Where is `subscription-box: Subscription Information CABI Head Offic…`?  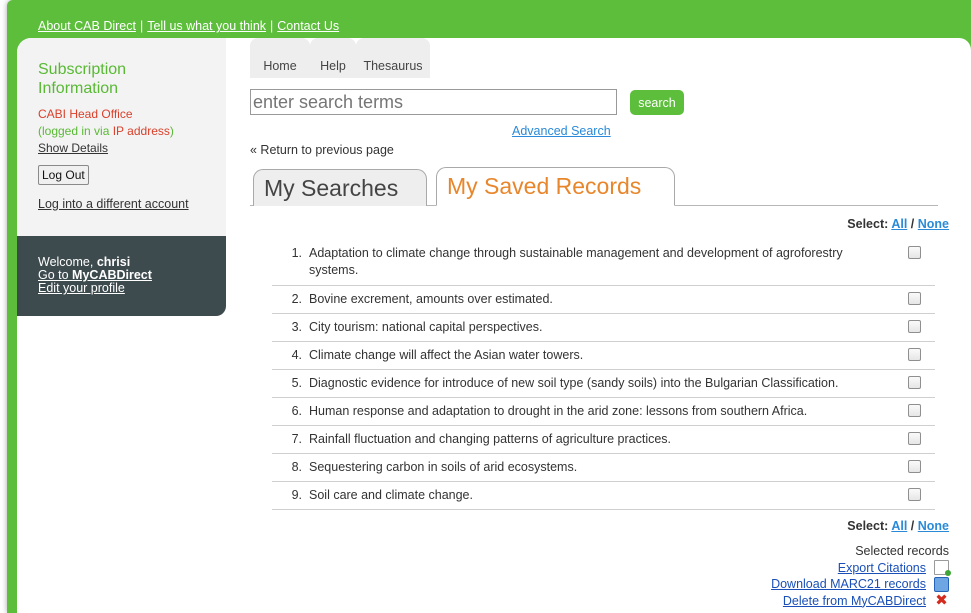
subscription-box: Subscription Information CABI Head Offic… is located at coordinates (121, 137).